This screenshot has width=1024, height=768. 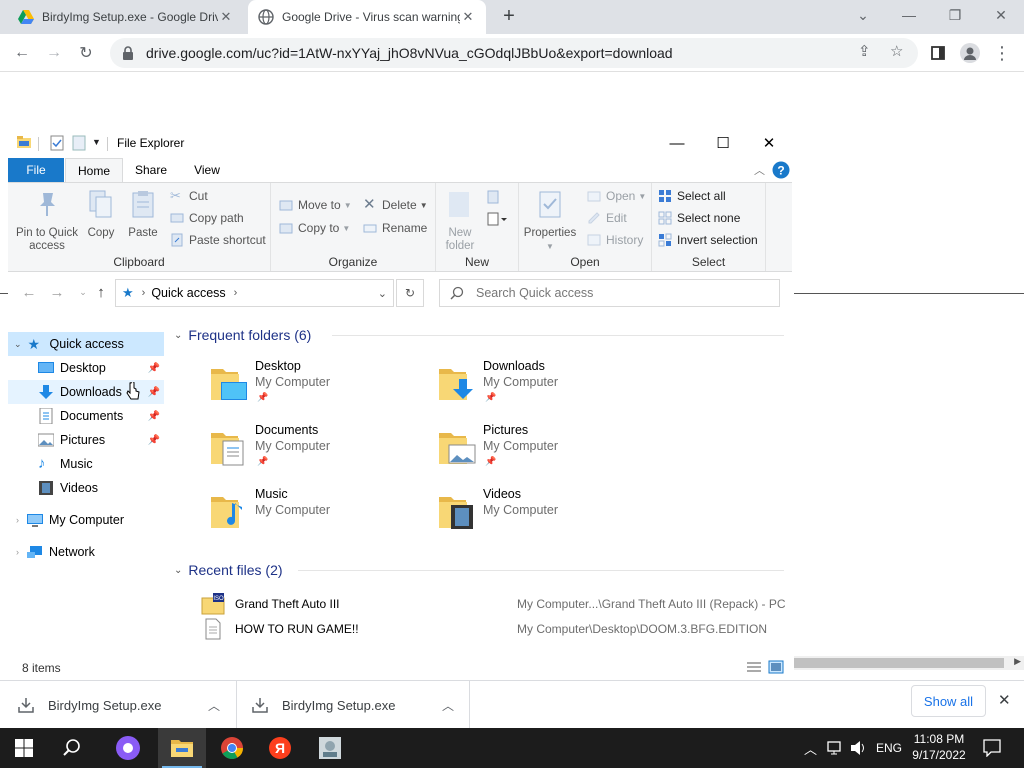 What do you see at coordinates (495, 197) in the screenshot?
I see `new-item-icon` at bounding box center [495, 197].